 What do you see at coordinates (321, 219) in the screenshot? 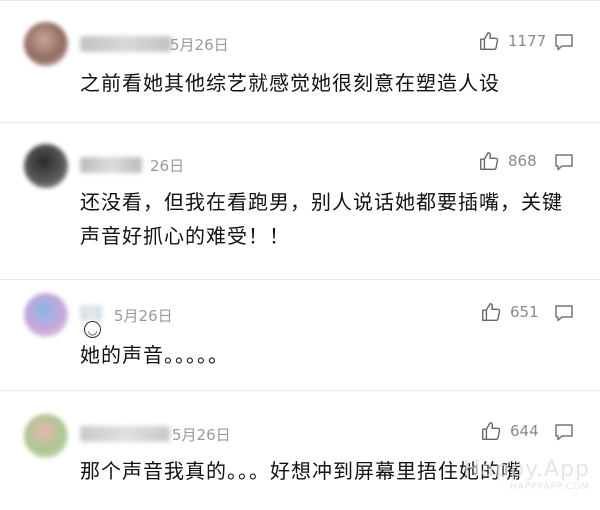
I see `comment-text: 还没看，但我在看跑男，别人说话她都要插嘴，关键声音好抓心的难受！！` at bounding box center [321, 219].